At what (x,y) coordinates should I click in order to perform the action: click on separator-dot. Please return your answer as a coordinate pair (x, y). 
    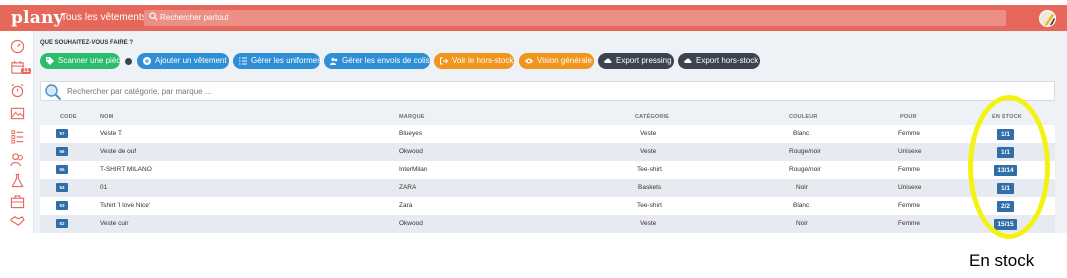
    Looking at the image, I should click on (128, 61).